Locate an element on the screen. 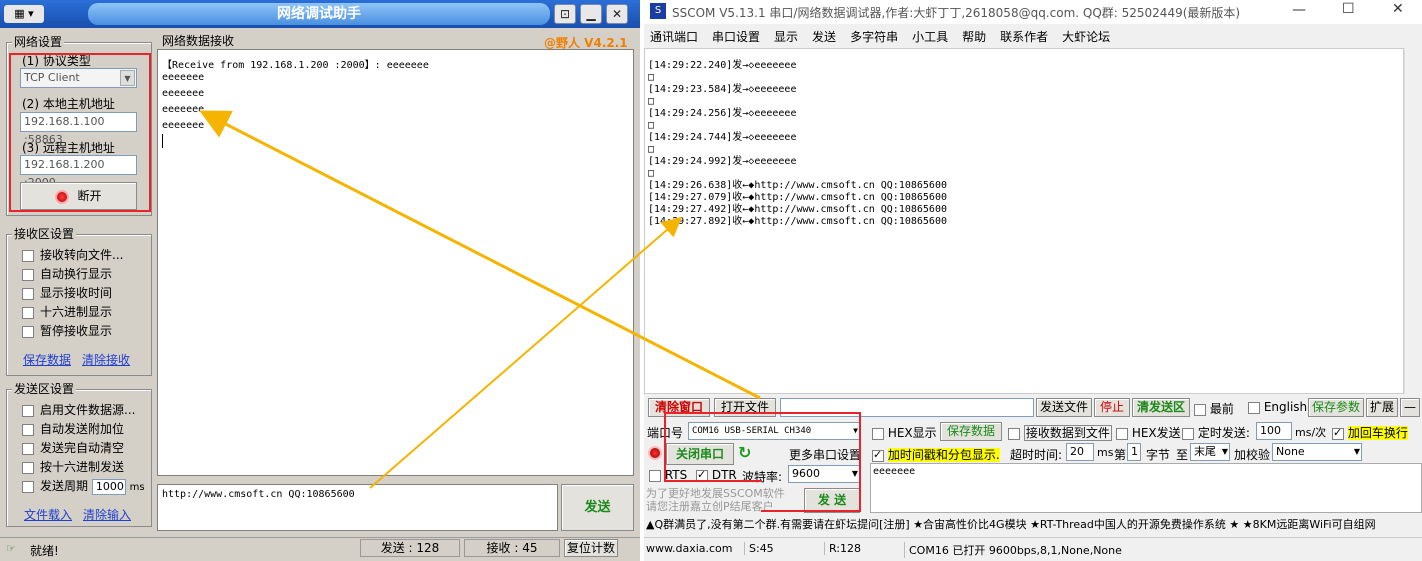 This screenshot has height=561, width=1422. arrow-to-right-log is located at coordinates (526, 352).